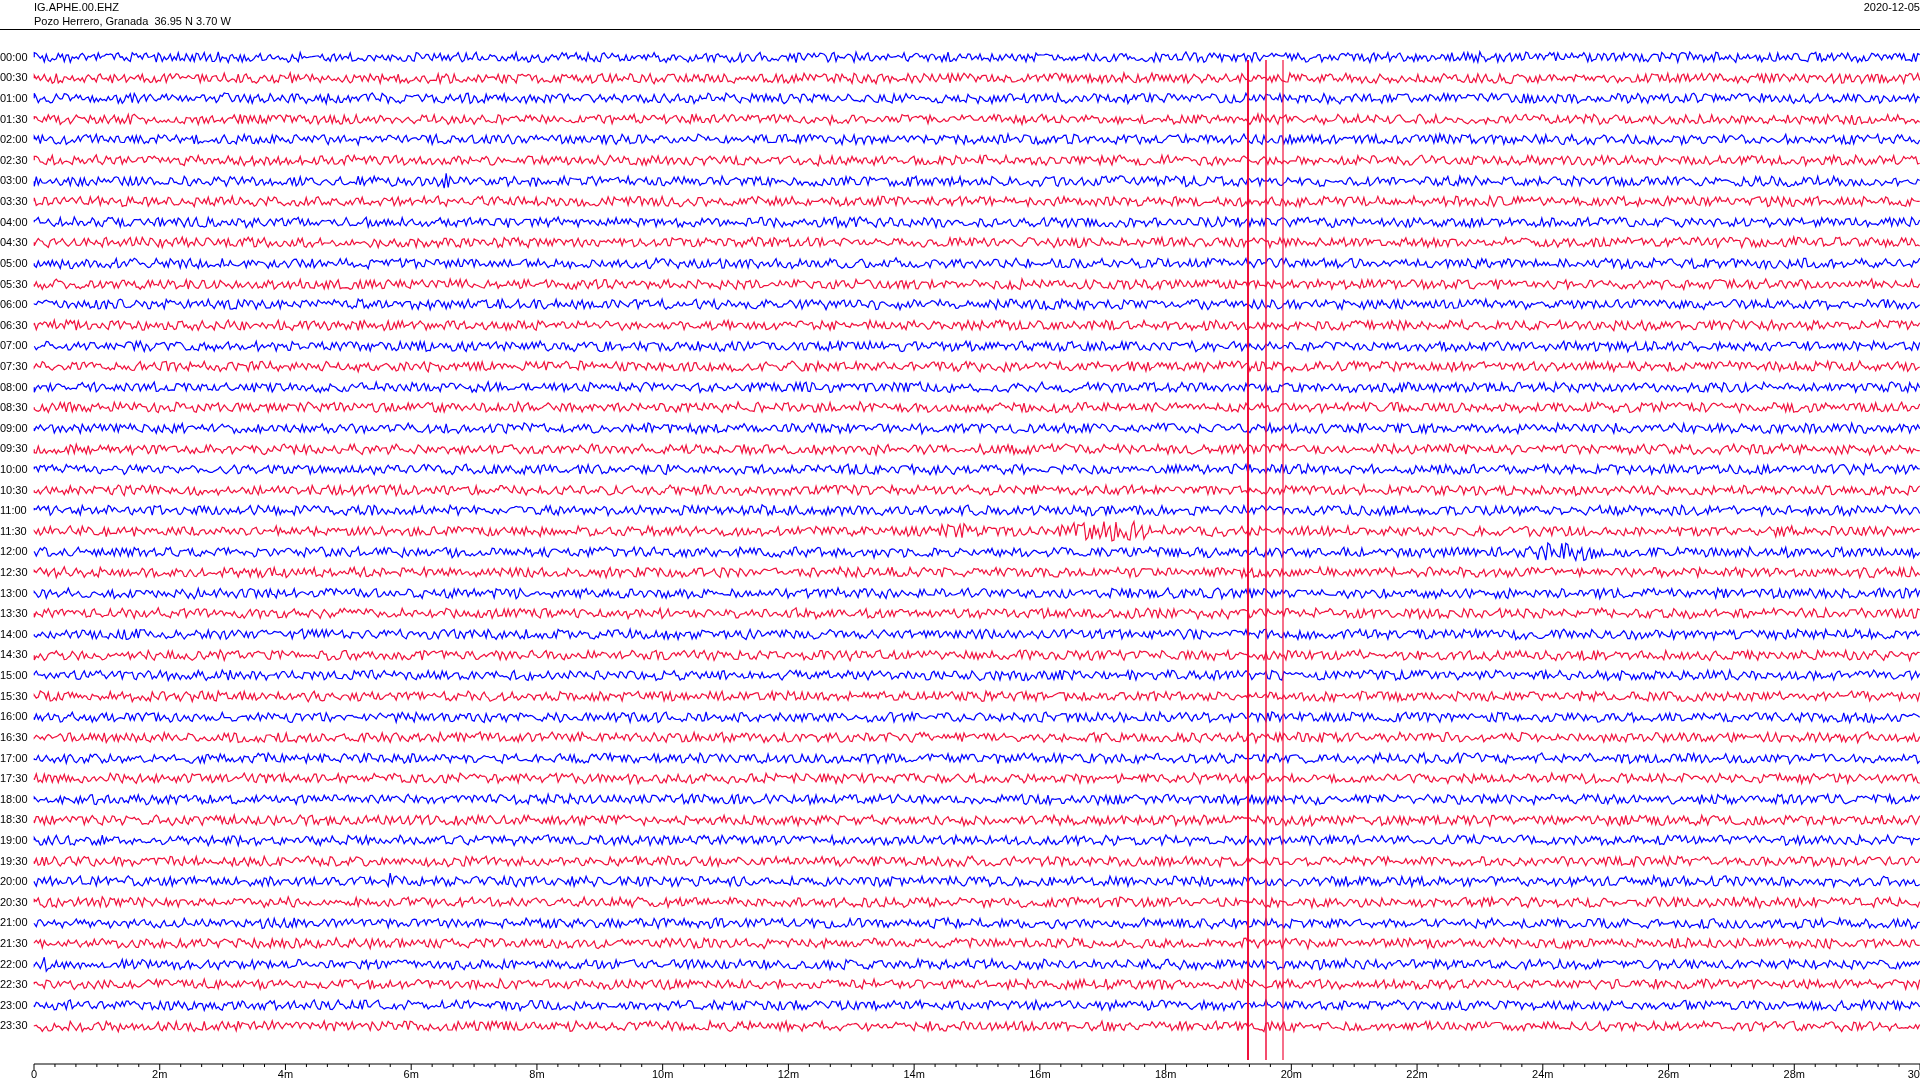  What do you see at coordinates (160, 1074) in the screenshot?
I see `axis-tick-label: 2m` at bounding box center [160, 1074].